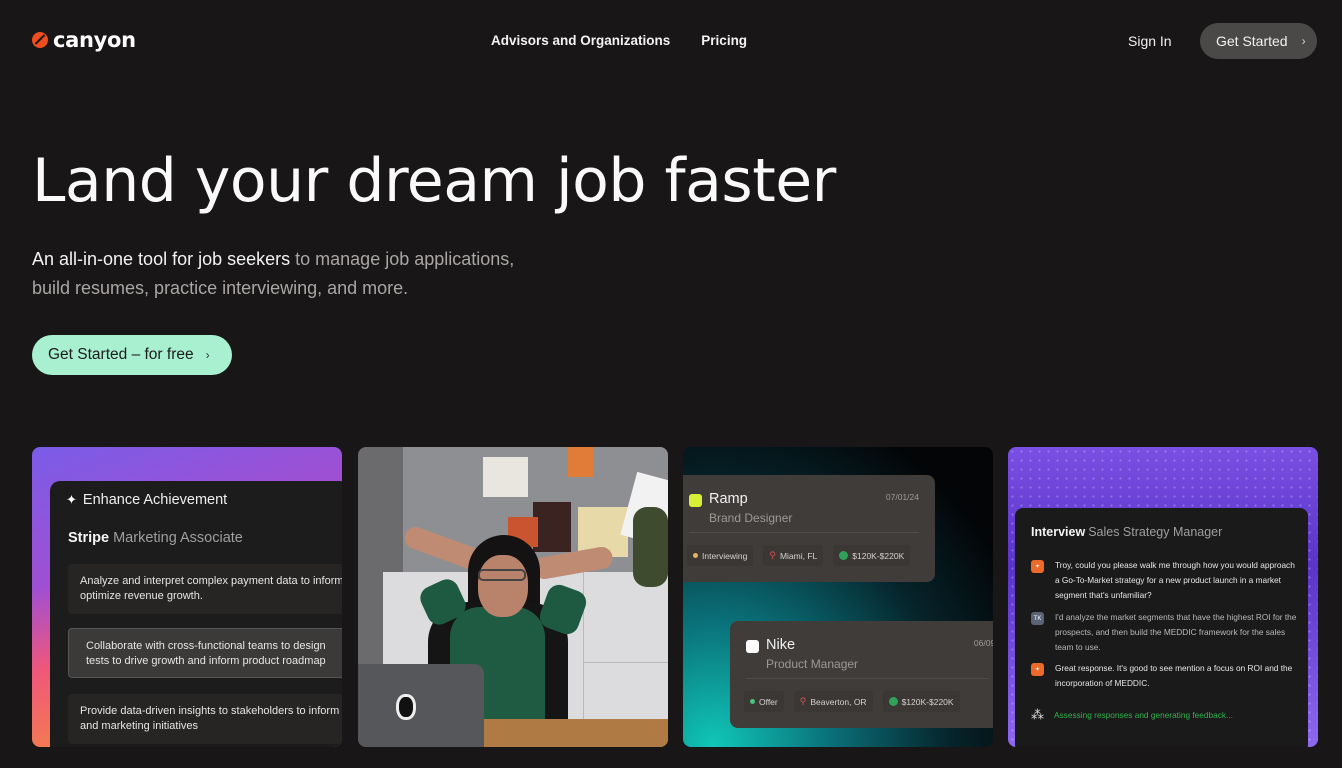  I want to click on loading-spinner-icon: ⁂, so click(1037, 714).